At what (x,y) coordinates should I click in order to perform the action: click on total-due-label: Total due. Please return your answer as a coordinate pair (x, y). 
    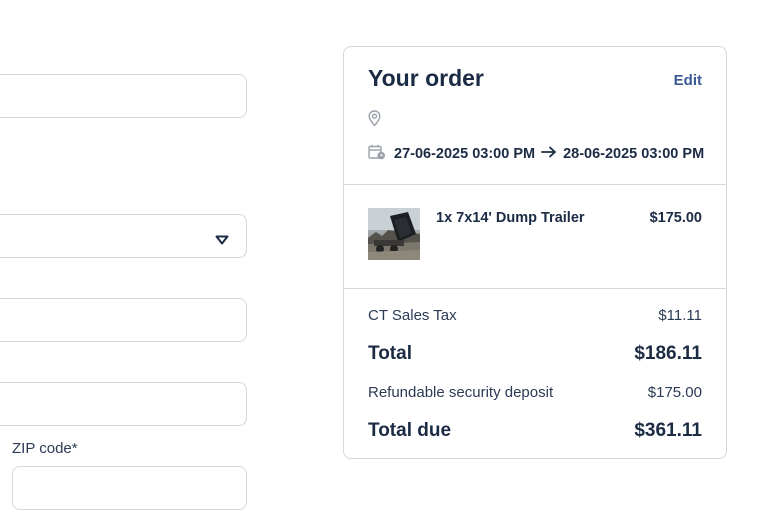
    Looking at the image, I should click on (410, 430).